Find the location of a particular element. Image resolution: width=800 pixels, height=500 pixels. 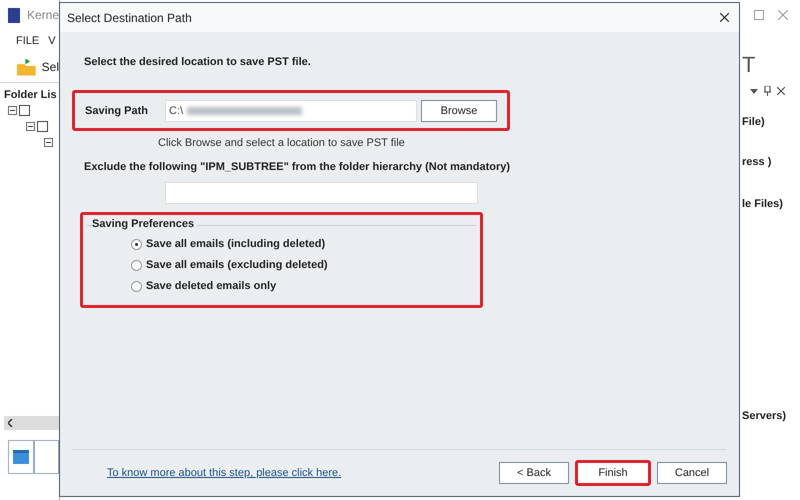

menu-item: V is located at coordinates (52, 41).